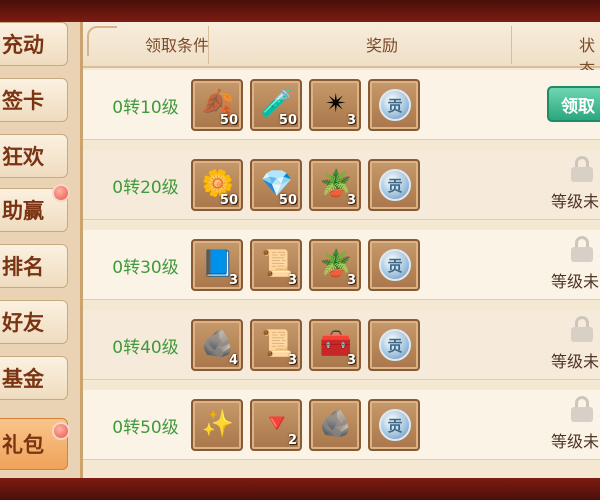 The height and width of the screenshot is (500, 600). I want to click on condition-label: 0转50级, so click(145, 427).